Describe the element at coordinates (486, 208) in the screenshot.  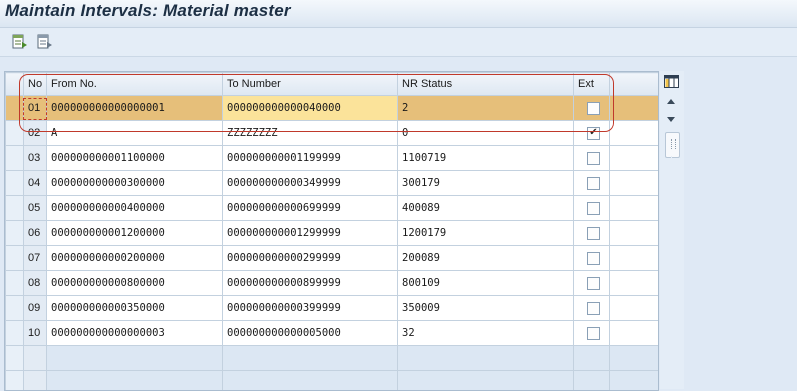
I see `nr-status-cell: 400089` at that location.